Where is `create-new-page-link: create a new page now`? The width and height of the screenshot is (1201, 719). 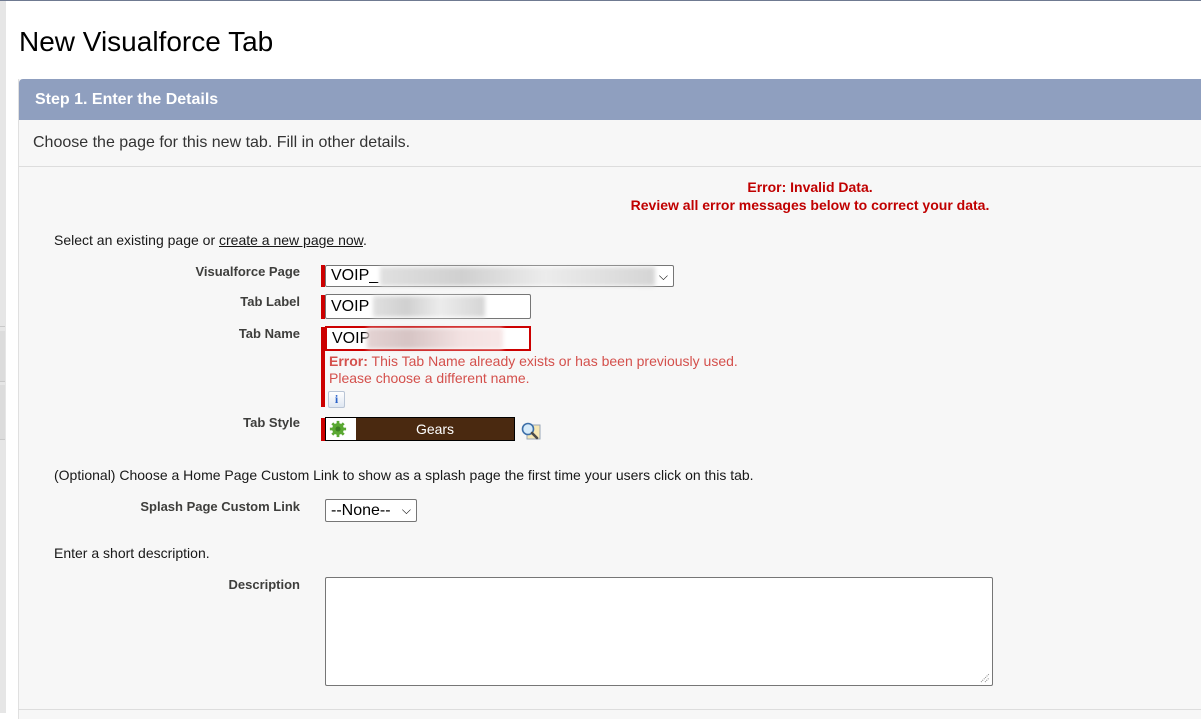 create-new-page-link: create a new page now is located at coordinates (291, 240).